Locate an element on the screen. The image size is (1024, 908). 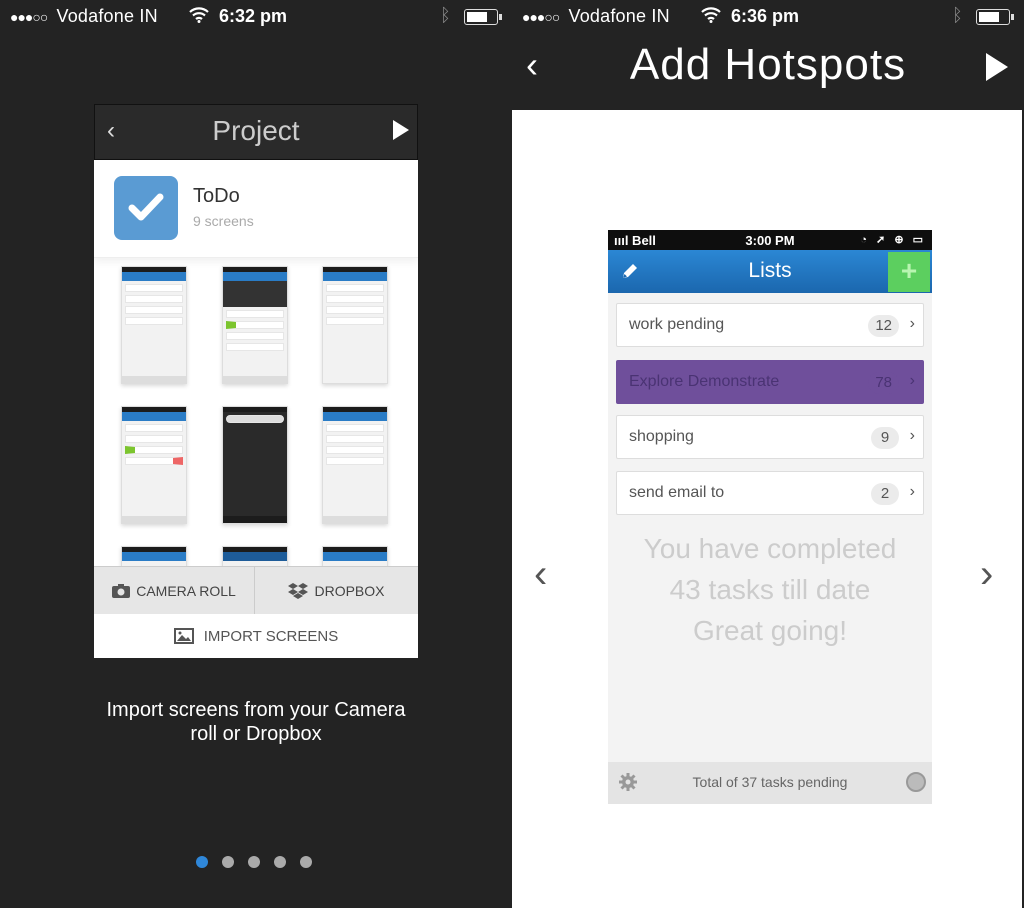
preview-status-bar: ıııl Bell 3:00 PM ◔ ➚ ⊕ ▭ is located at coordinates (770, 240).